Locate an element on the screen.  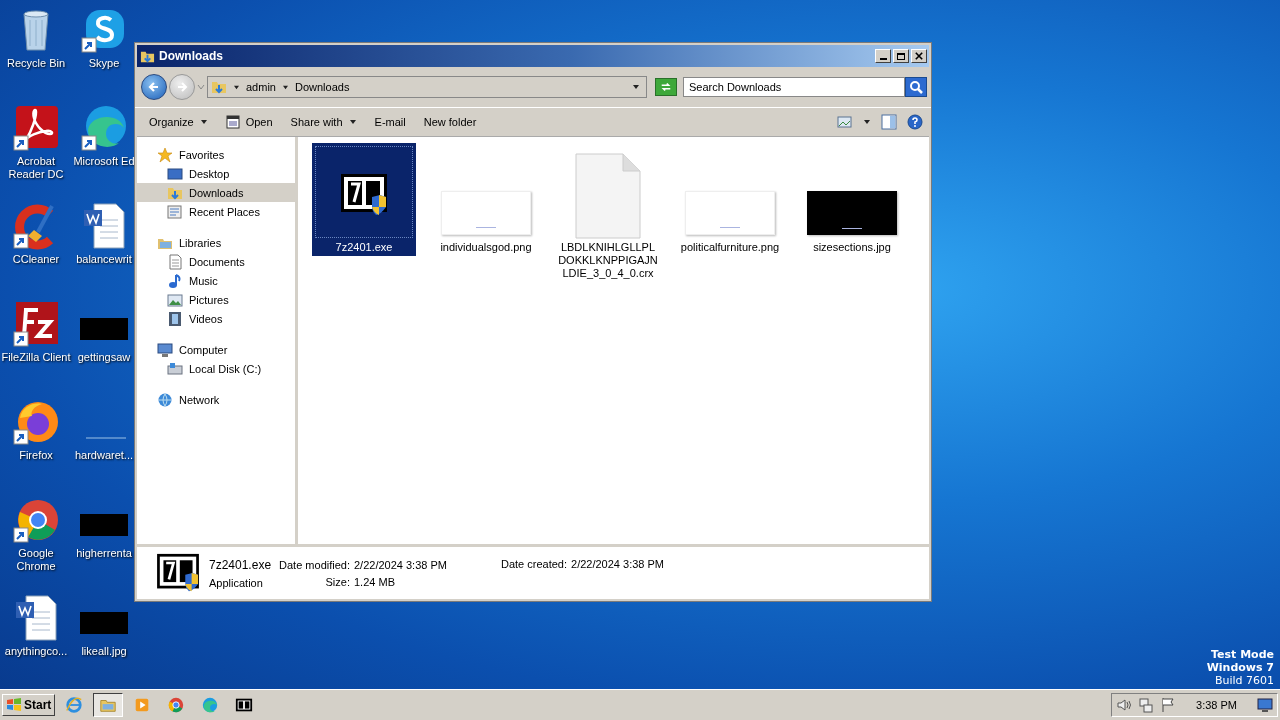
nav-item: Recent Places is located at coordinates (216, 211).